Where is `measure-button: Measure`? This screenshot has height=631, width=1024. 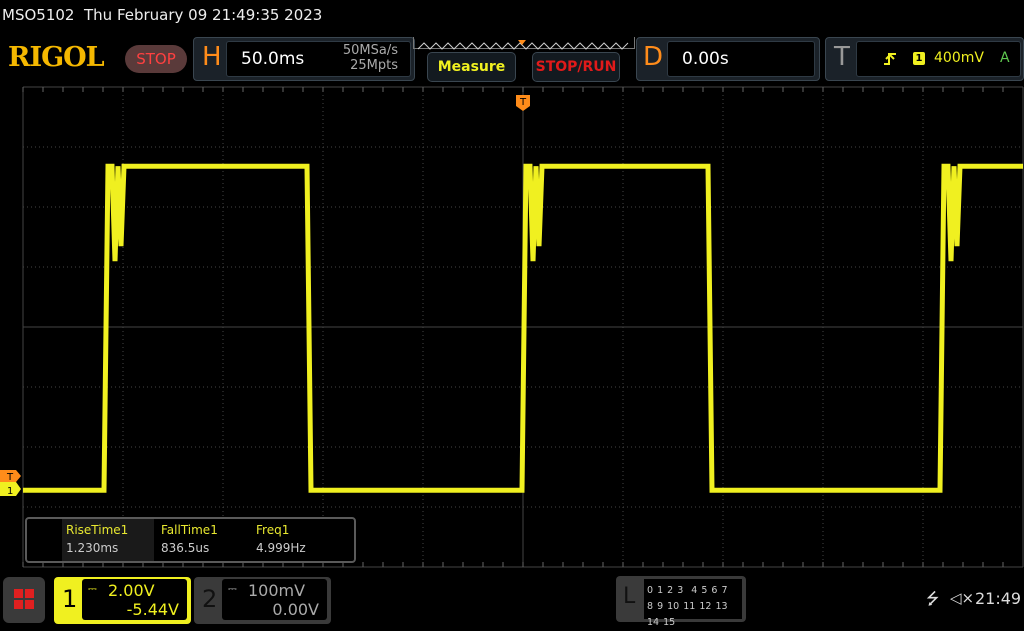
measure-button: Measure is located at coordinates (471, 67).